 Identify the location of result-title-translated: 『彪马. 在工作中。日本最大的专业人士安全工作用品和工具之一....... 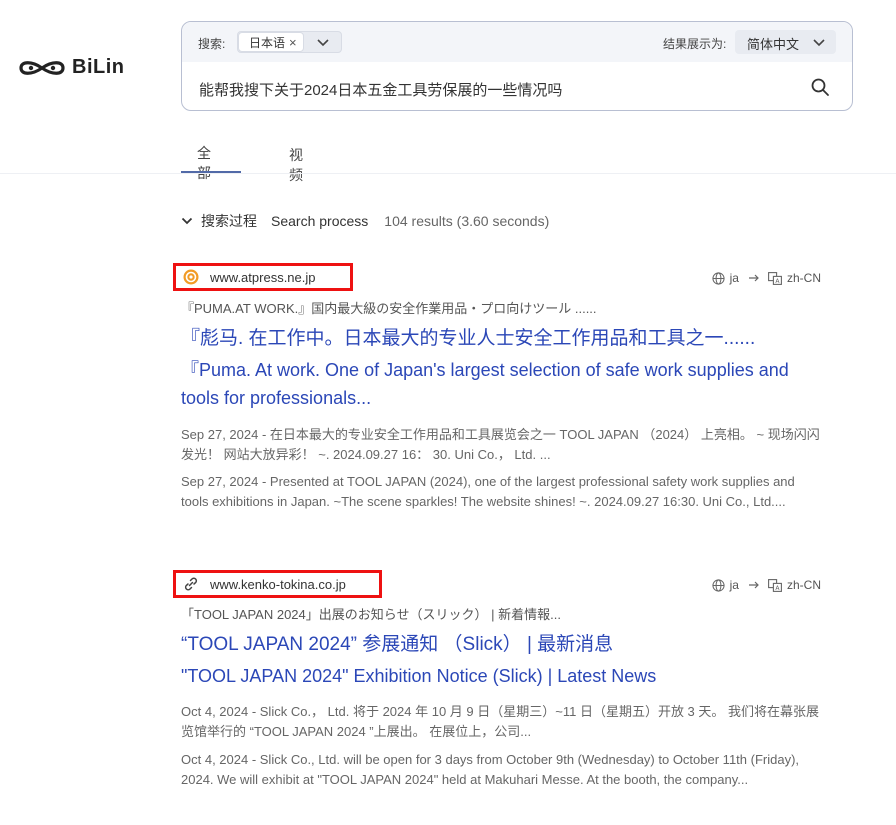
(468, 336).